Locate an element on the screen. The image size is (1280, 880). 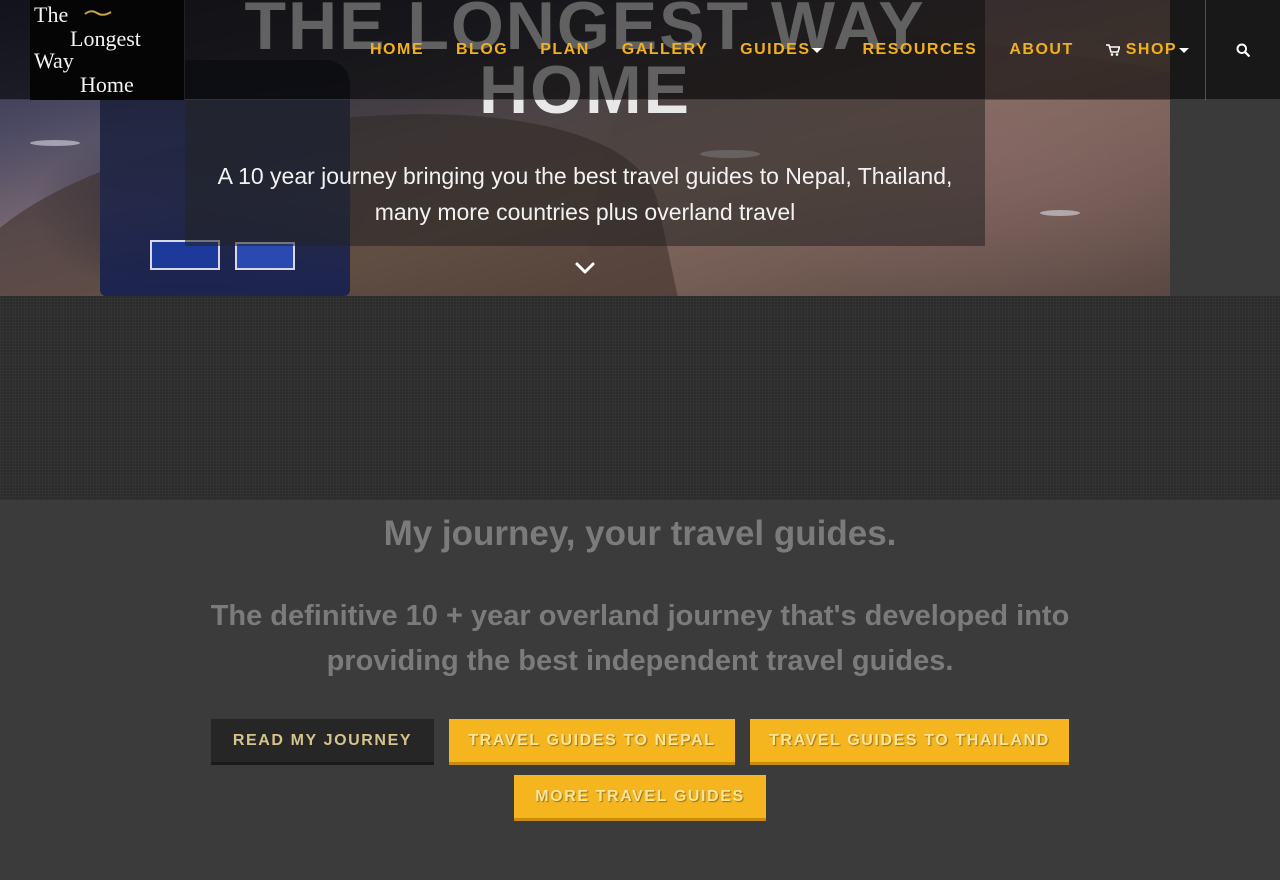
nav-item-gallery: GALLERY is located at coordinates (665, 50).